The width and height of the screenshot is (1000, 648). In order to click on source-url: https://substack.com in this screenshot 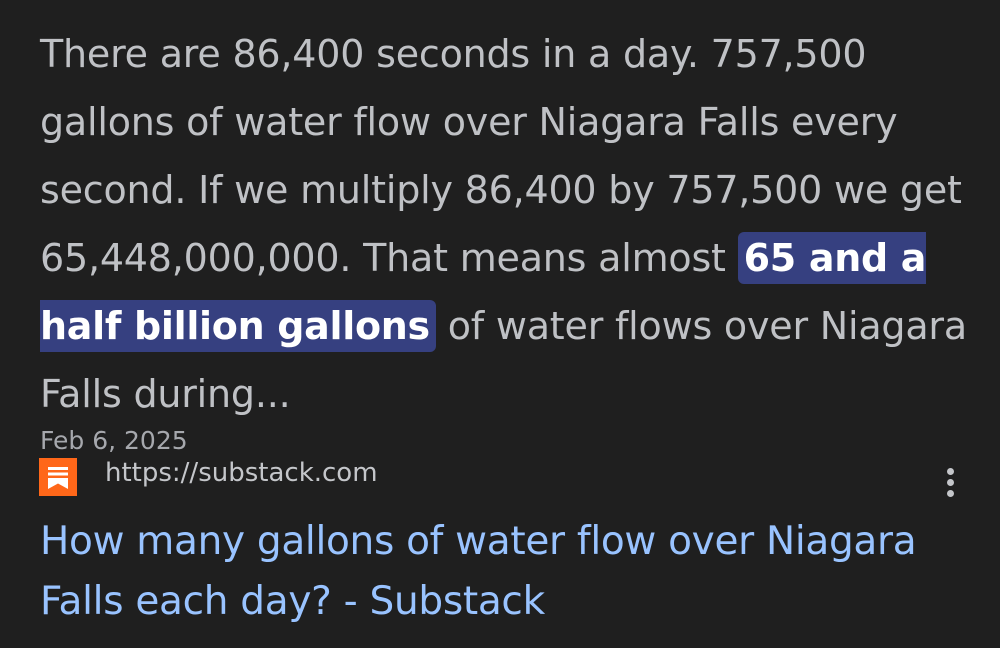, I will do `click(241, 473)`.